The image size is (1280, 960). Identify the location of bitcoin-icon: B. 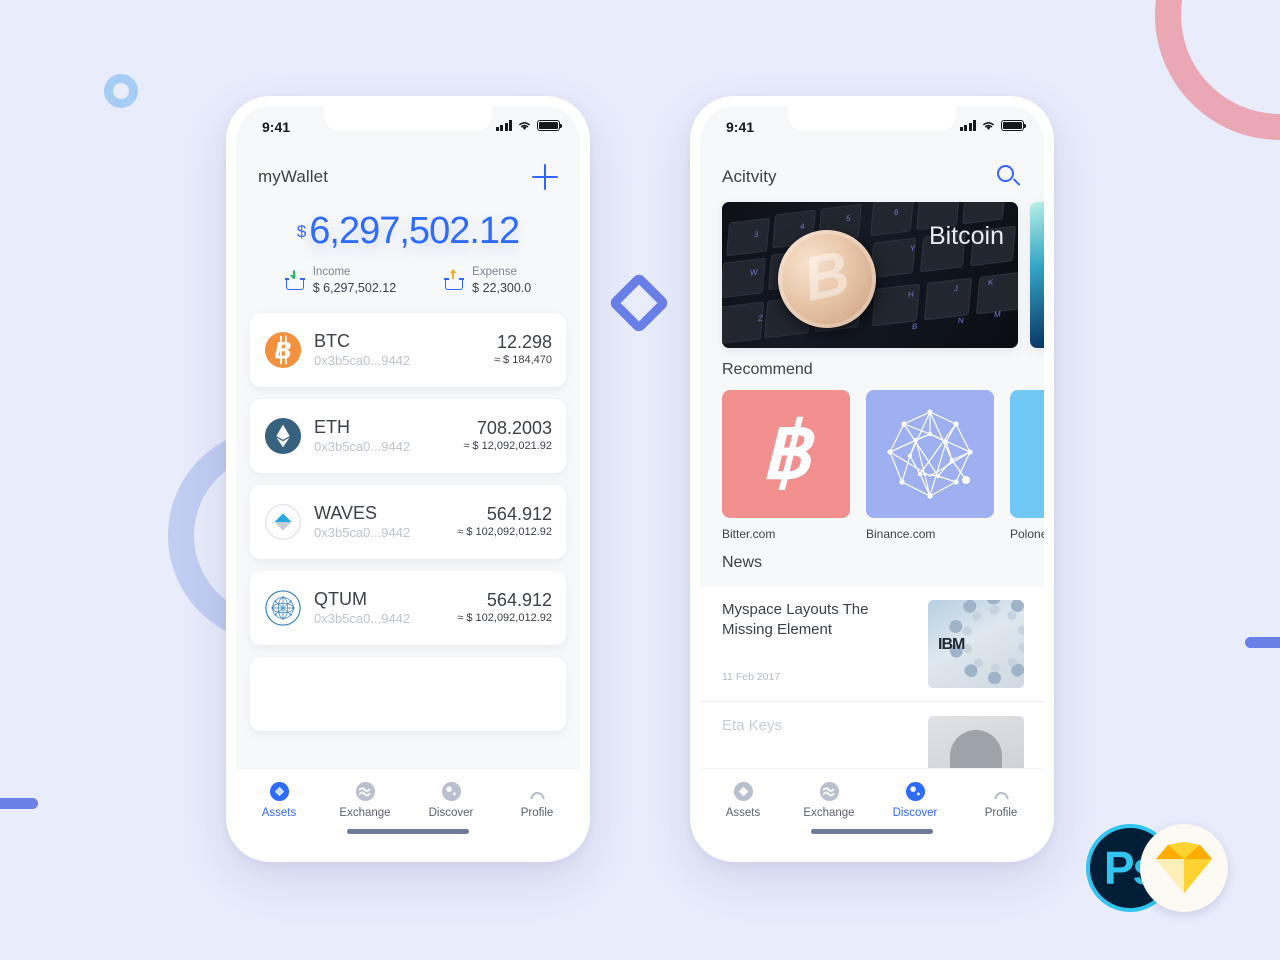
(283, 350).